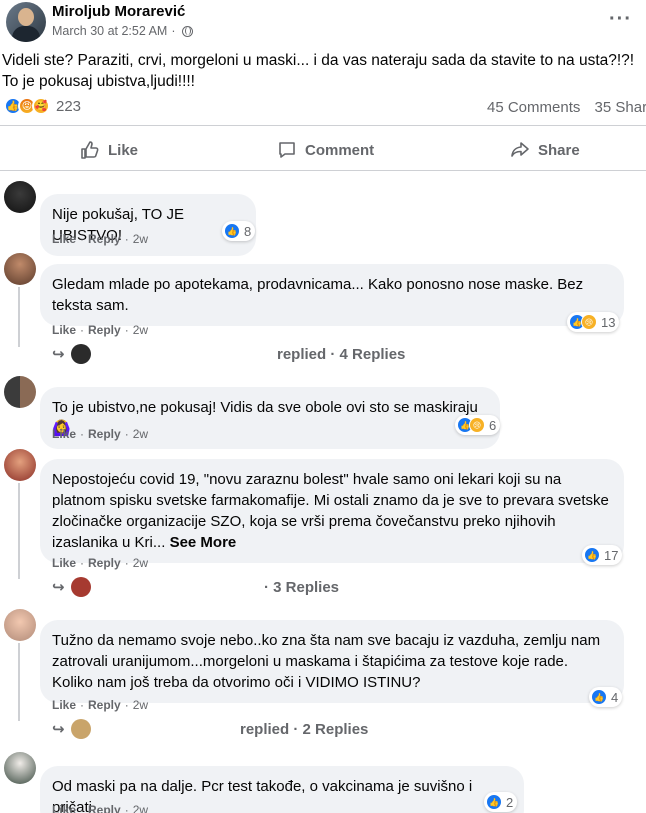  I want to click on comment-reactions: 👍 4, so click(606, 697).